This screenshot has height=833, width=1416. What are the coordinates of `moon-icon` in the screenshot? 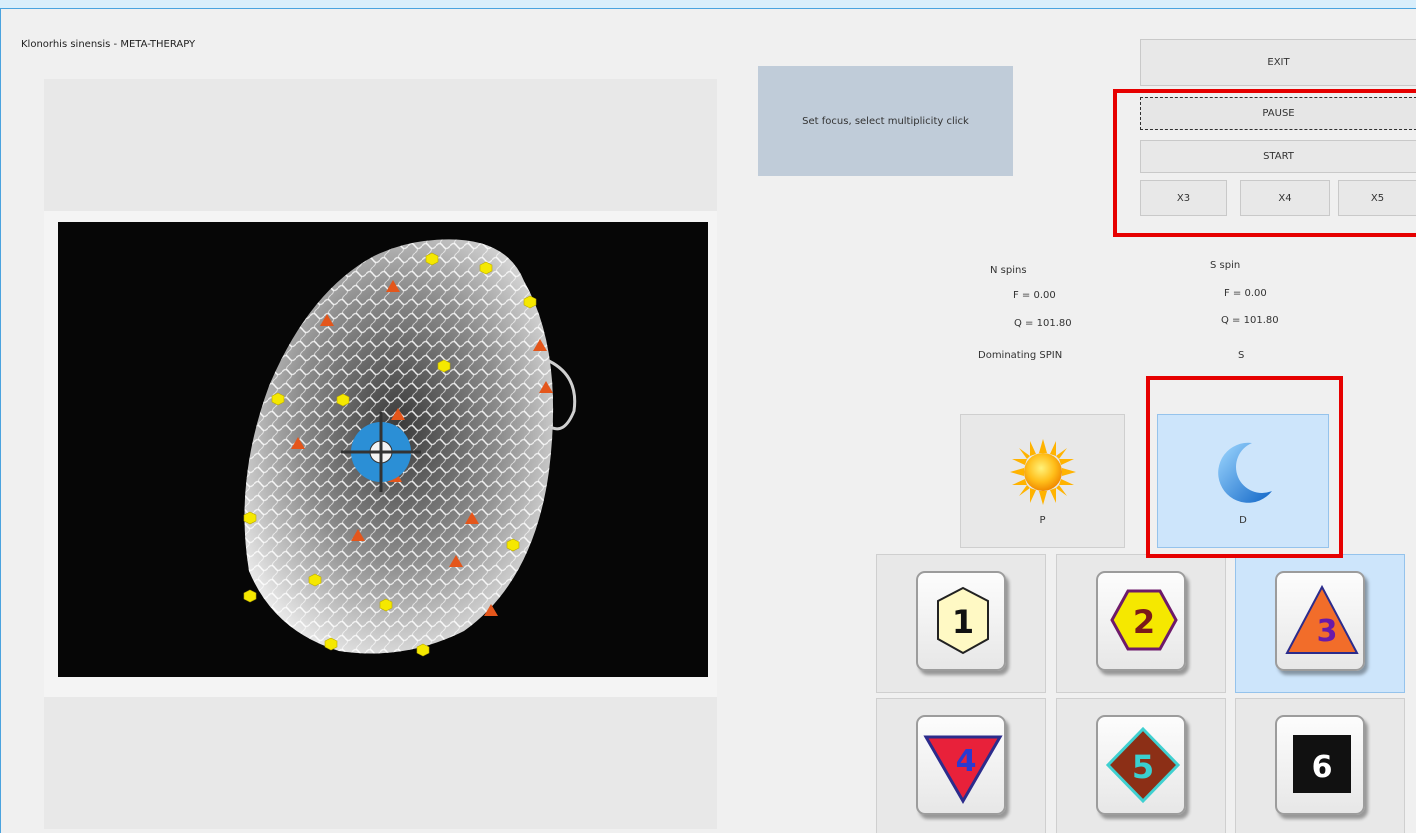 It's located at (1245, 472).